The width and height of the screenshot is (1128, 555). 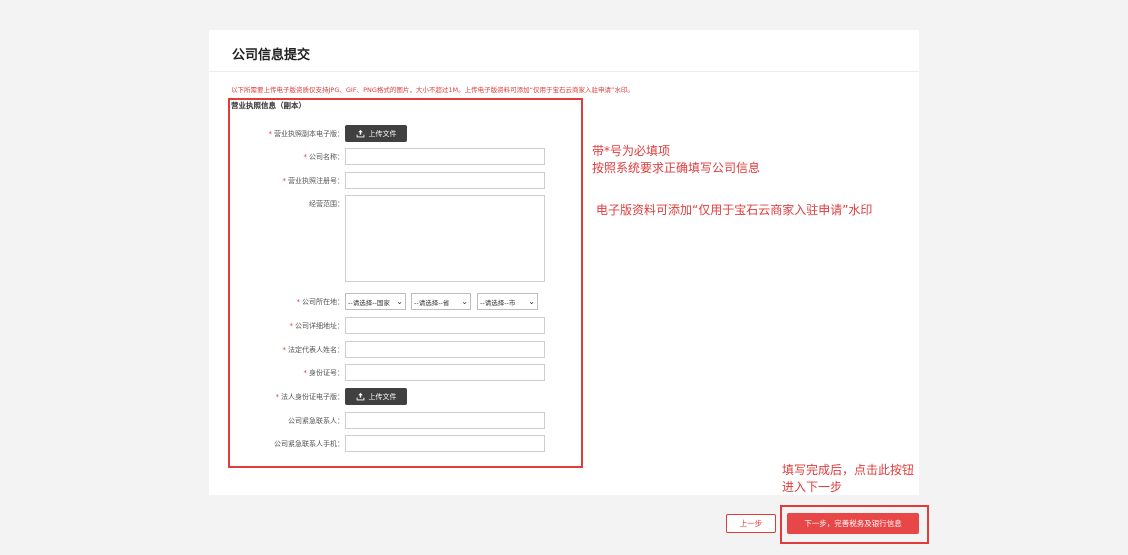 I want to click on prev-step-button: 上一步, so click(x=751, y=523).